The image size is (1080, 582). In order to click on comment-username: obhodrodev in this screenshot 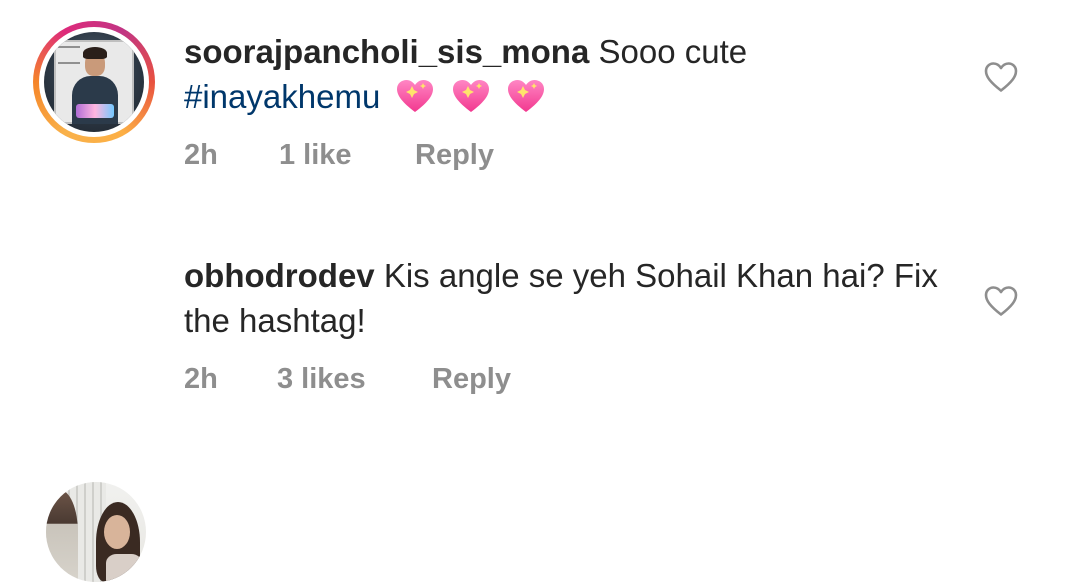, I will do `click(279, 275)`.